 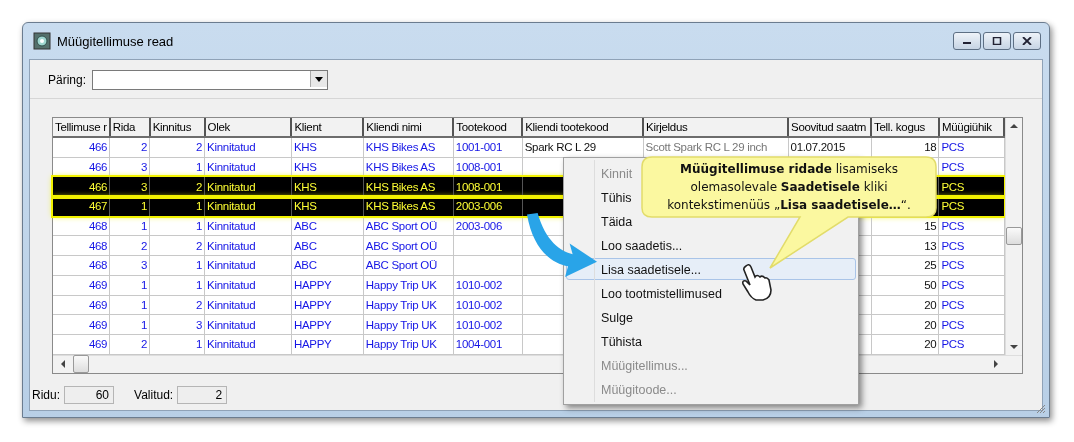 What do you see at coordinates (210, 80) in the screenshot?
I see `query-dropdown` at bounding box center [210, 80].